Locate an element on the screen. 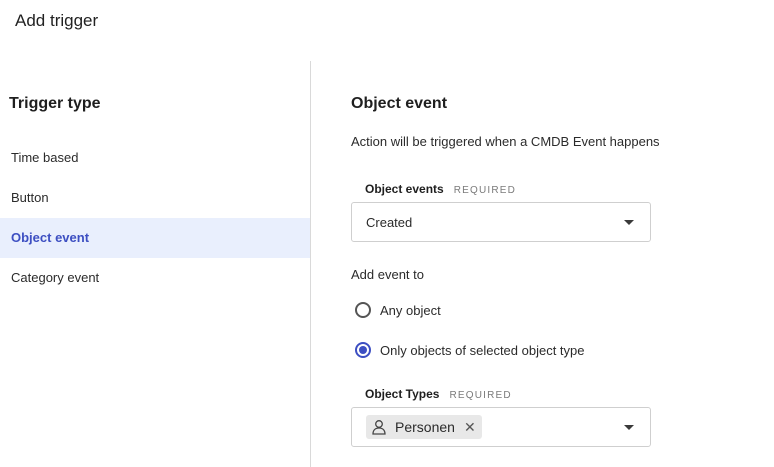 This screenshot has height=467, width=774. trigger-item-object-event: Object event is located at coordinates (155, 238).